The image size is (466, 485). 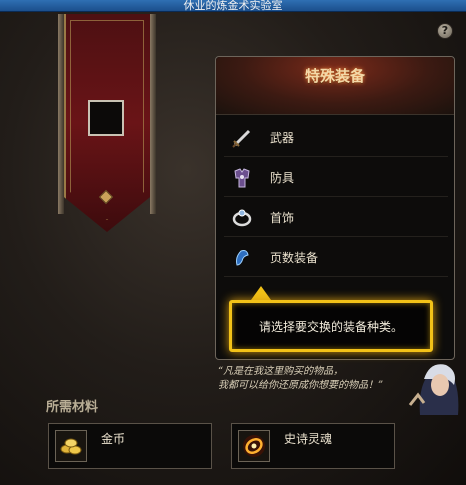 I want to click on tooltip-arrow, so click(x=261, y=293).